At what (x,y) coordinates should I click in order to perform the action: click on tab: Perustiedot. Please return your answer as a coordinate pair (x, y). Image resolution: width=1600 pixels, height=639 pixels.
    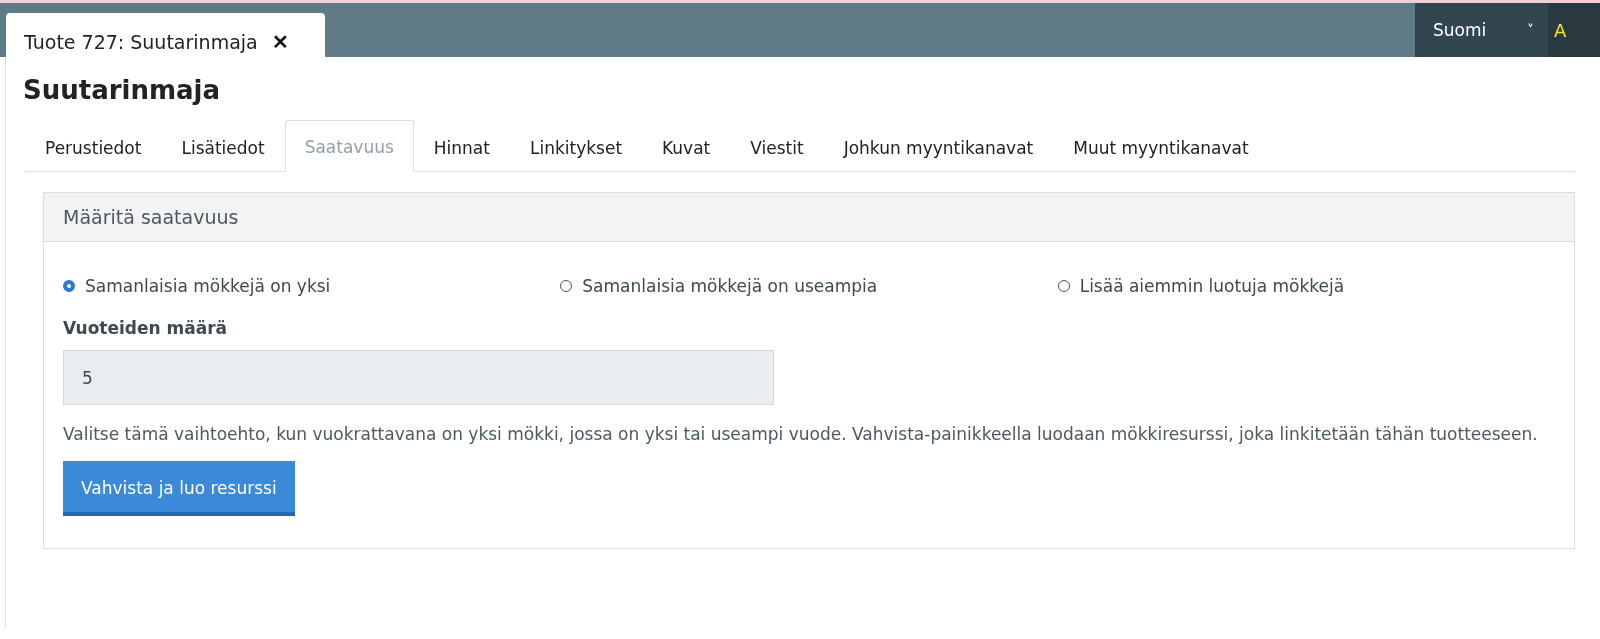
    Looking at the image, I should click on (93, 146).